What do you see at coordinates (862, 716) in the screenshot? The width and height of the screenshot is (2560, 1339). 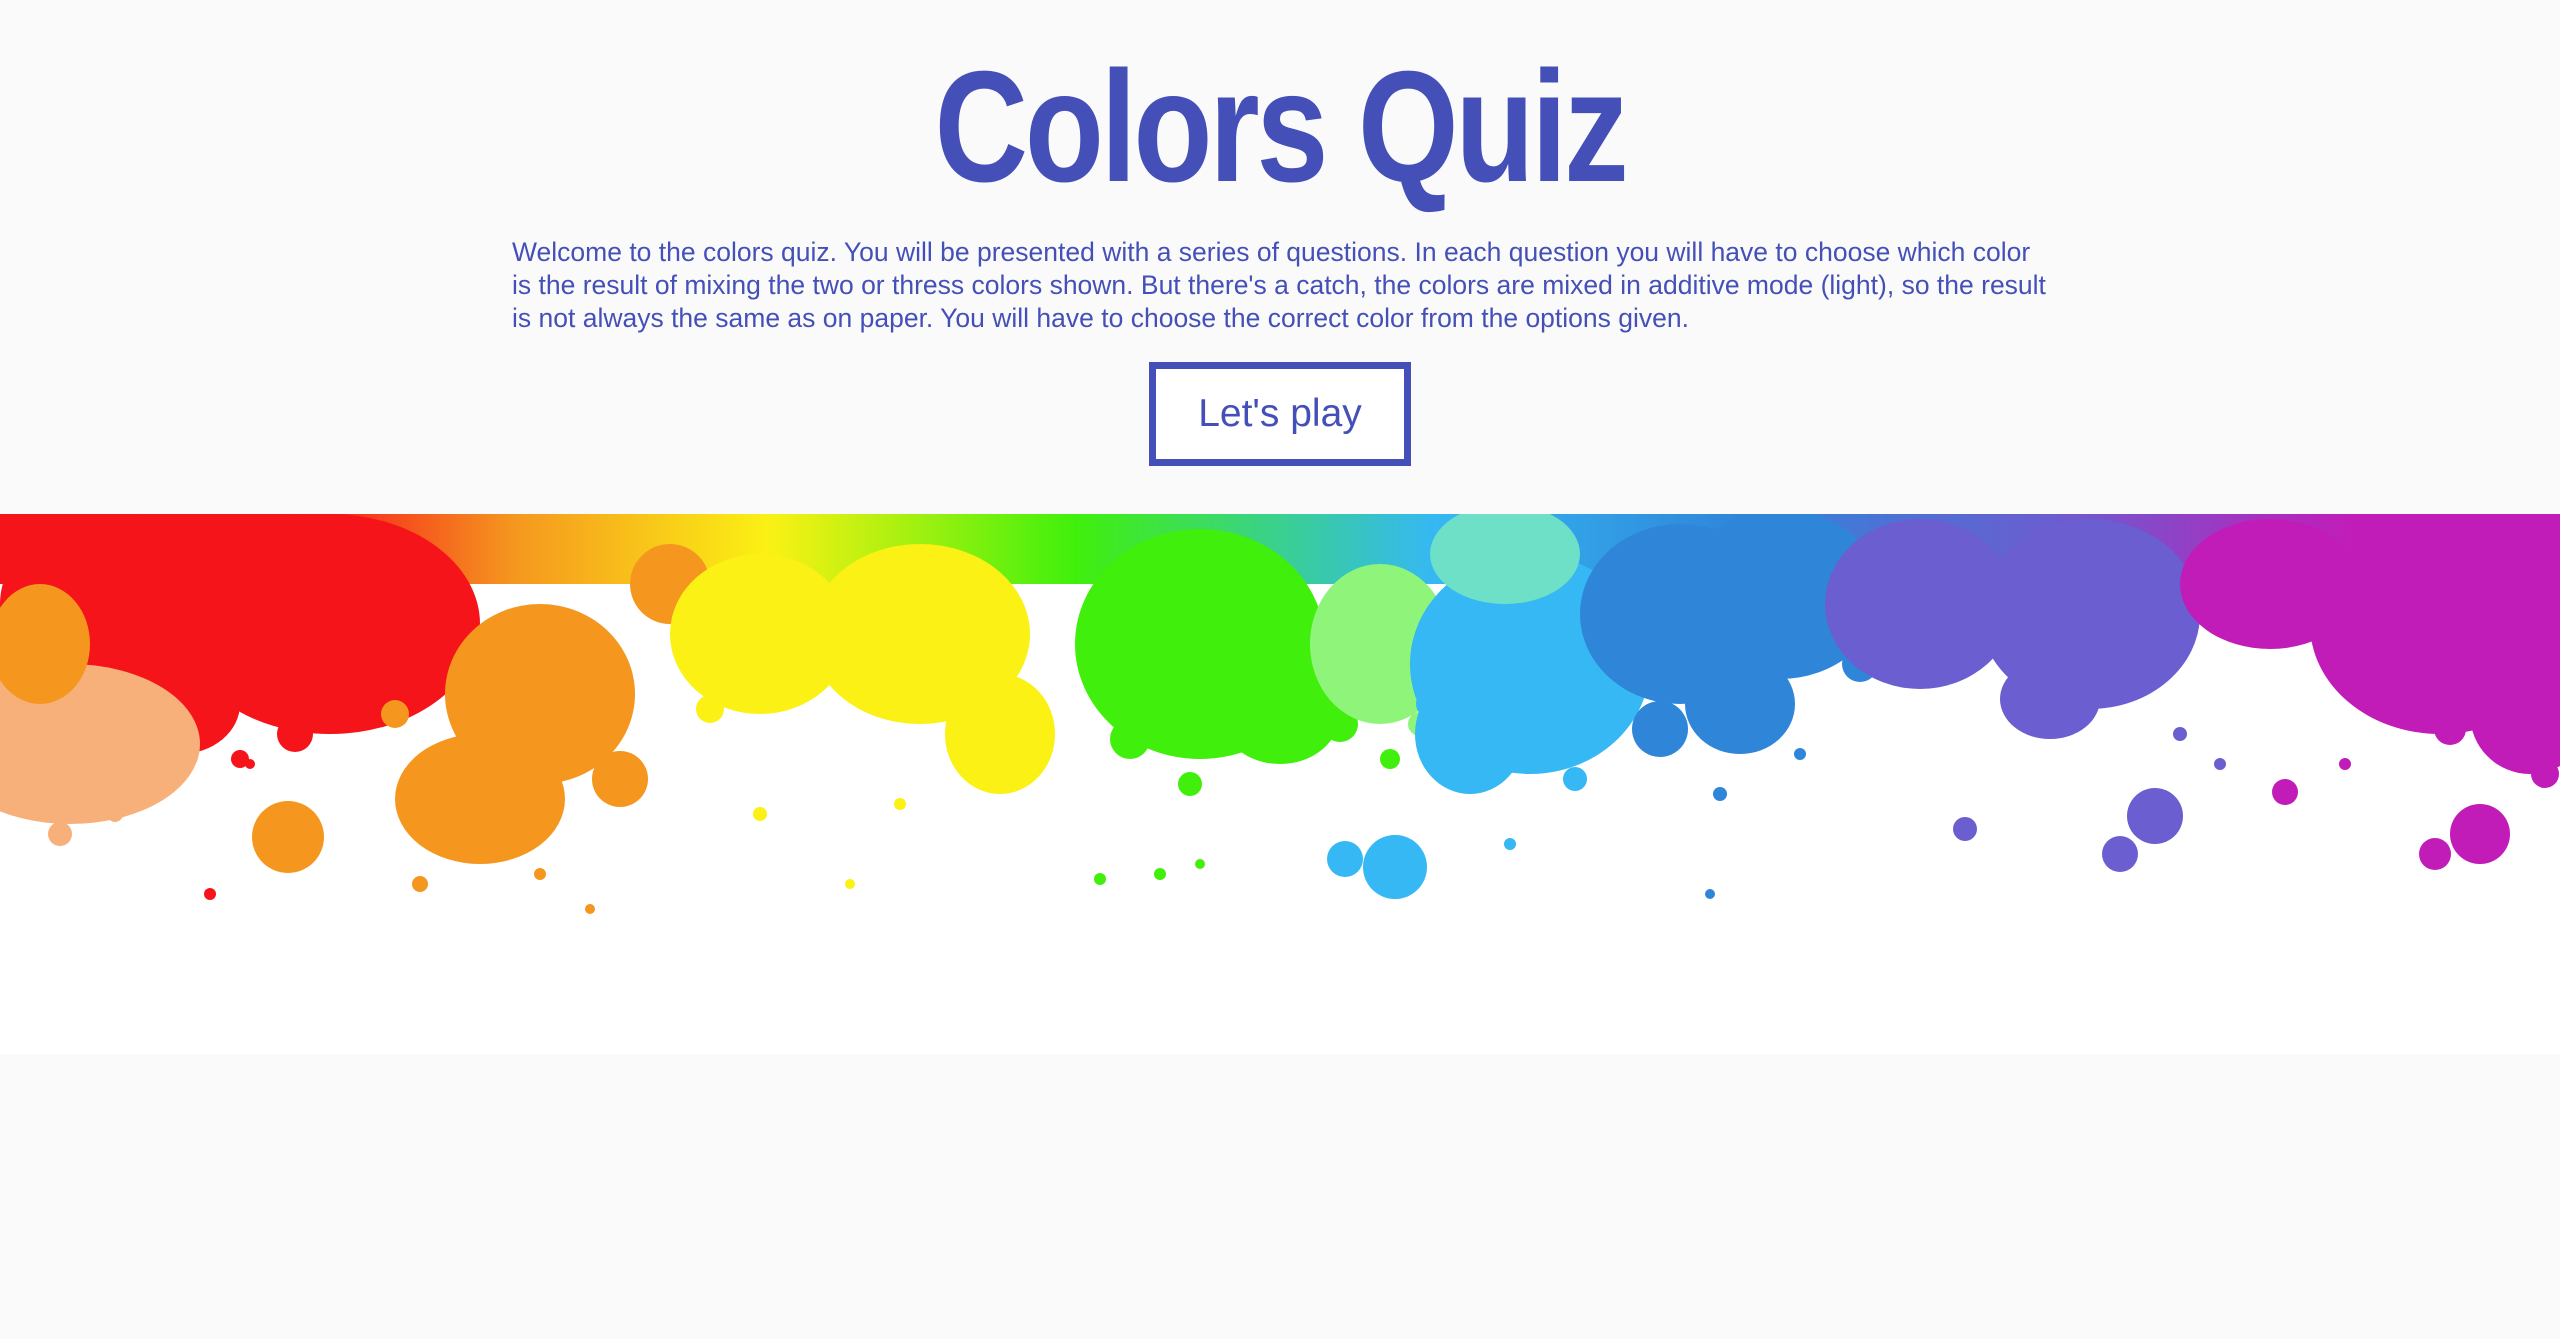 I see `yellow-splash` at bounding box center [862, 716].